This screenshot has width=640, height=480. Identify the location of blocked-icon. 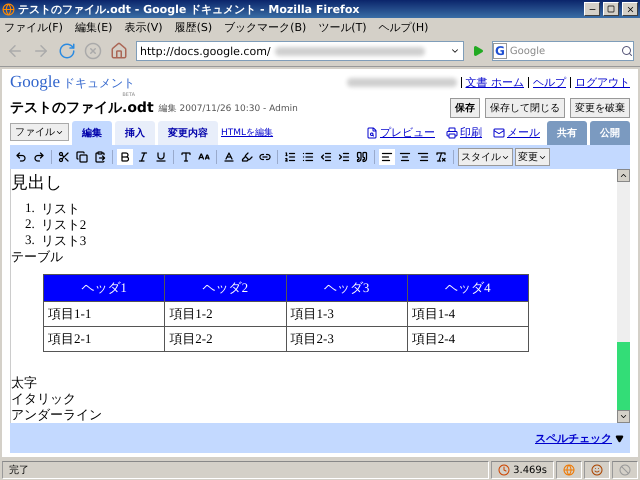
(625, 470).